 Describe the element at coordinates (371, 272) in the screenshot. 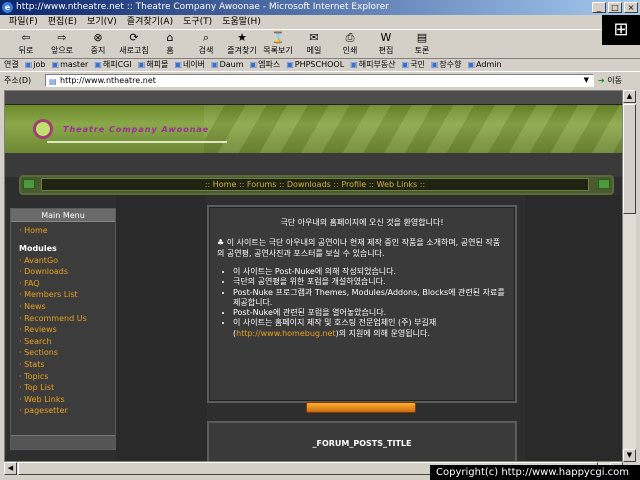

I see `list-item: 이 사이트는 Post-Nuke에 의해 작성되었습니다.` at that location.